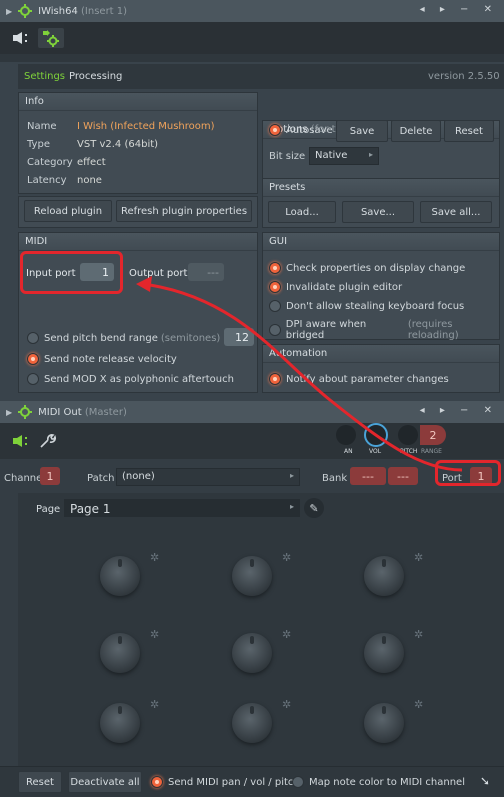 Image resolution: width=504 pixels, height=797 pixels. I want to click on pan-knob, so click(346, 435).